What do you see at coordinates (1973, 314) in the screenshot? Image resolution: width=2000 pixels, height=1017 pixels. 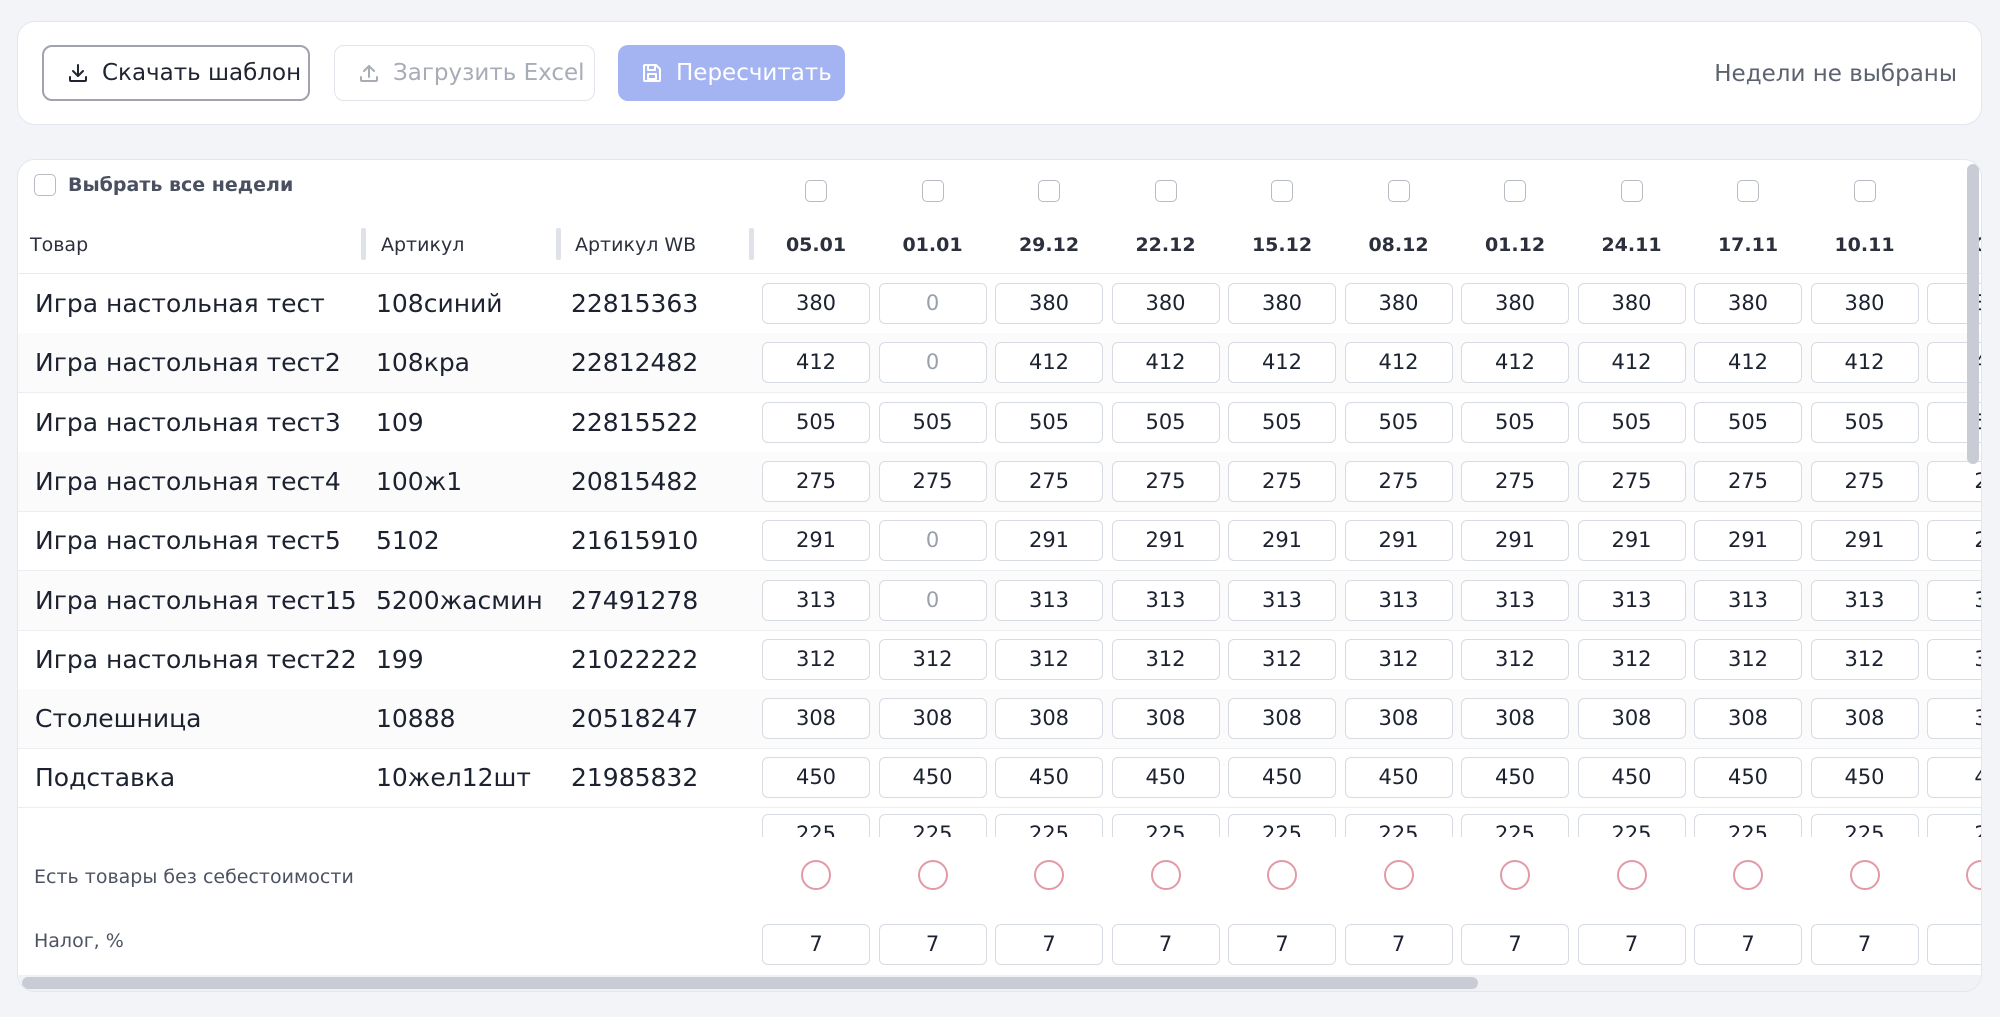 I see `vertical-scrollbar-thumb` at bounding box center [1973, 314].